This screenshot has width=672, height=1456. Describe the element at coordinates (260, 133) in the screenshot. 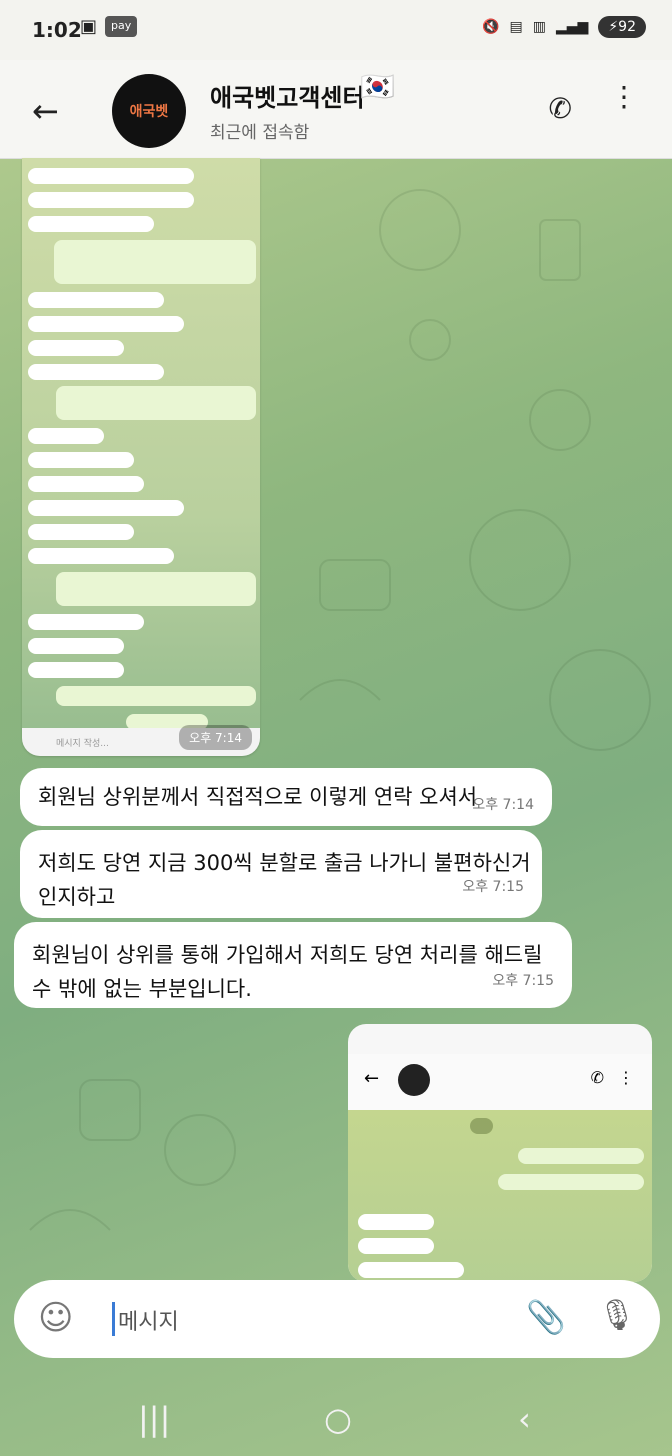

I see `last-seen-status: 최근에 접속함` at that location.